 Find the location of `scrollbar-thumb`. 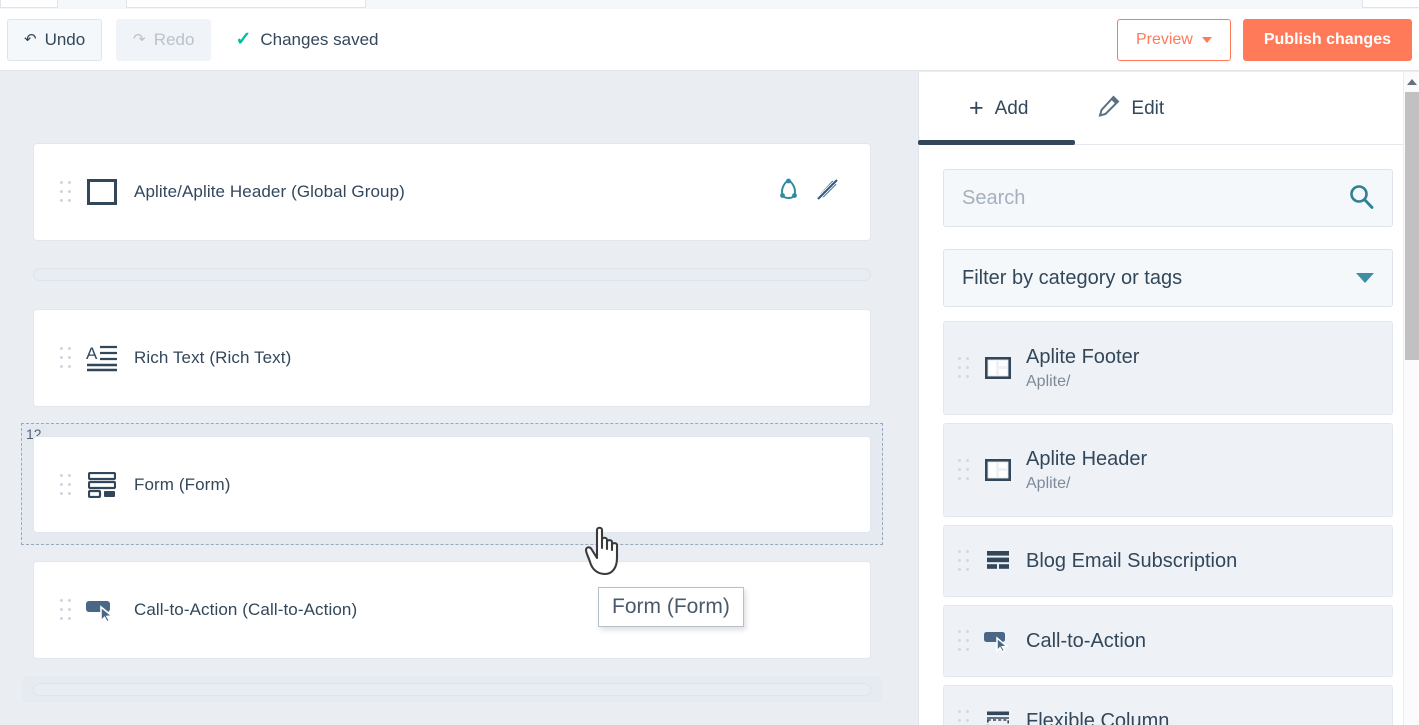

scrollbar-thumb is located at coordinates (1412, 226).